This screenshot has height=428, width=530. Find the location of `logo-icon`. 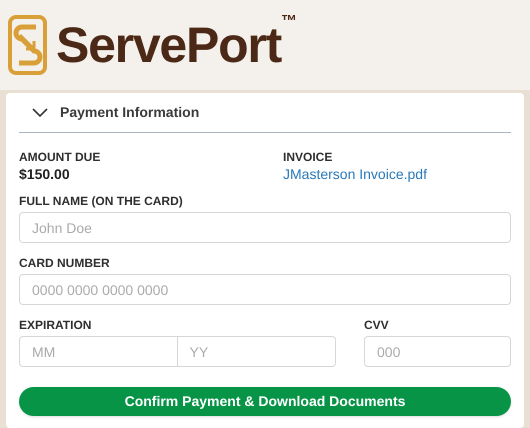

logo-icon is located at coordinates (27, 45).